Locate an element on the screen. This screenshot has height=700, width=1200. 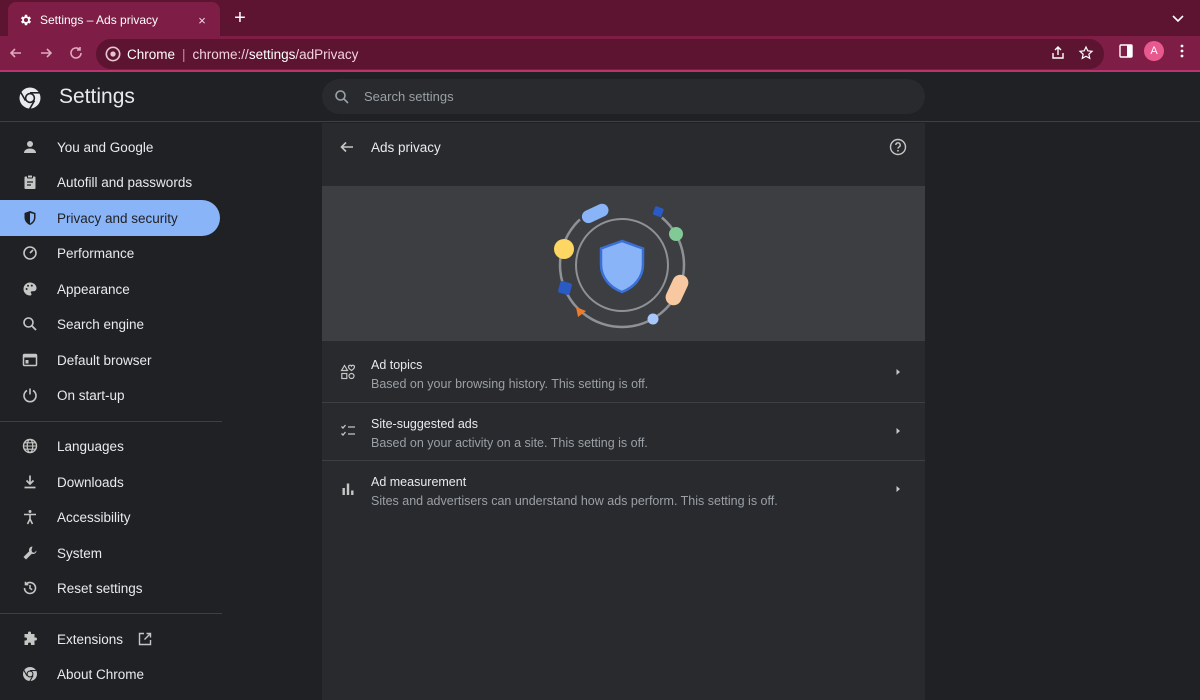
list-item-title: Ad topics is located at coordinates (397, 365).